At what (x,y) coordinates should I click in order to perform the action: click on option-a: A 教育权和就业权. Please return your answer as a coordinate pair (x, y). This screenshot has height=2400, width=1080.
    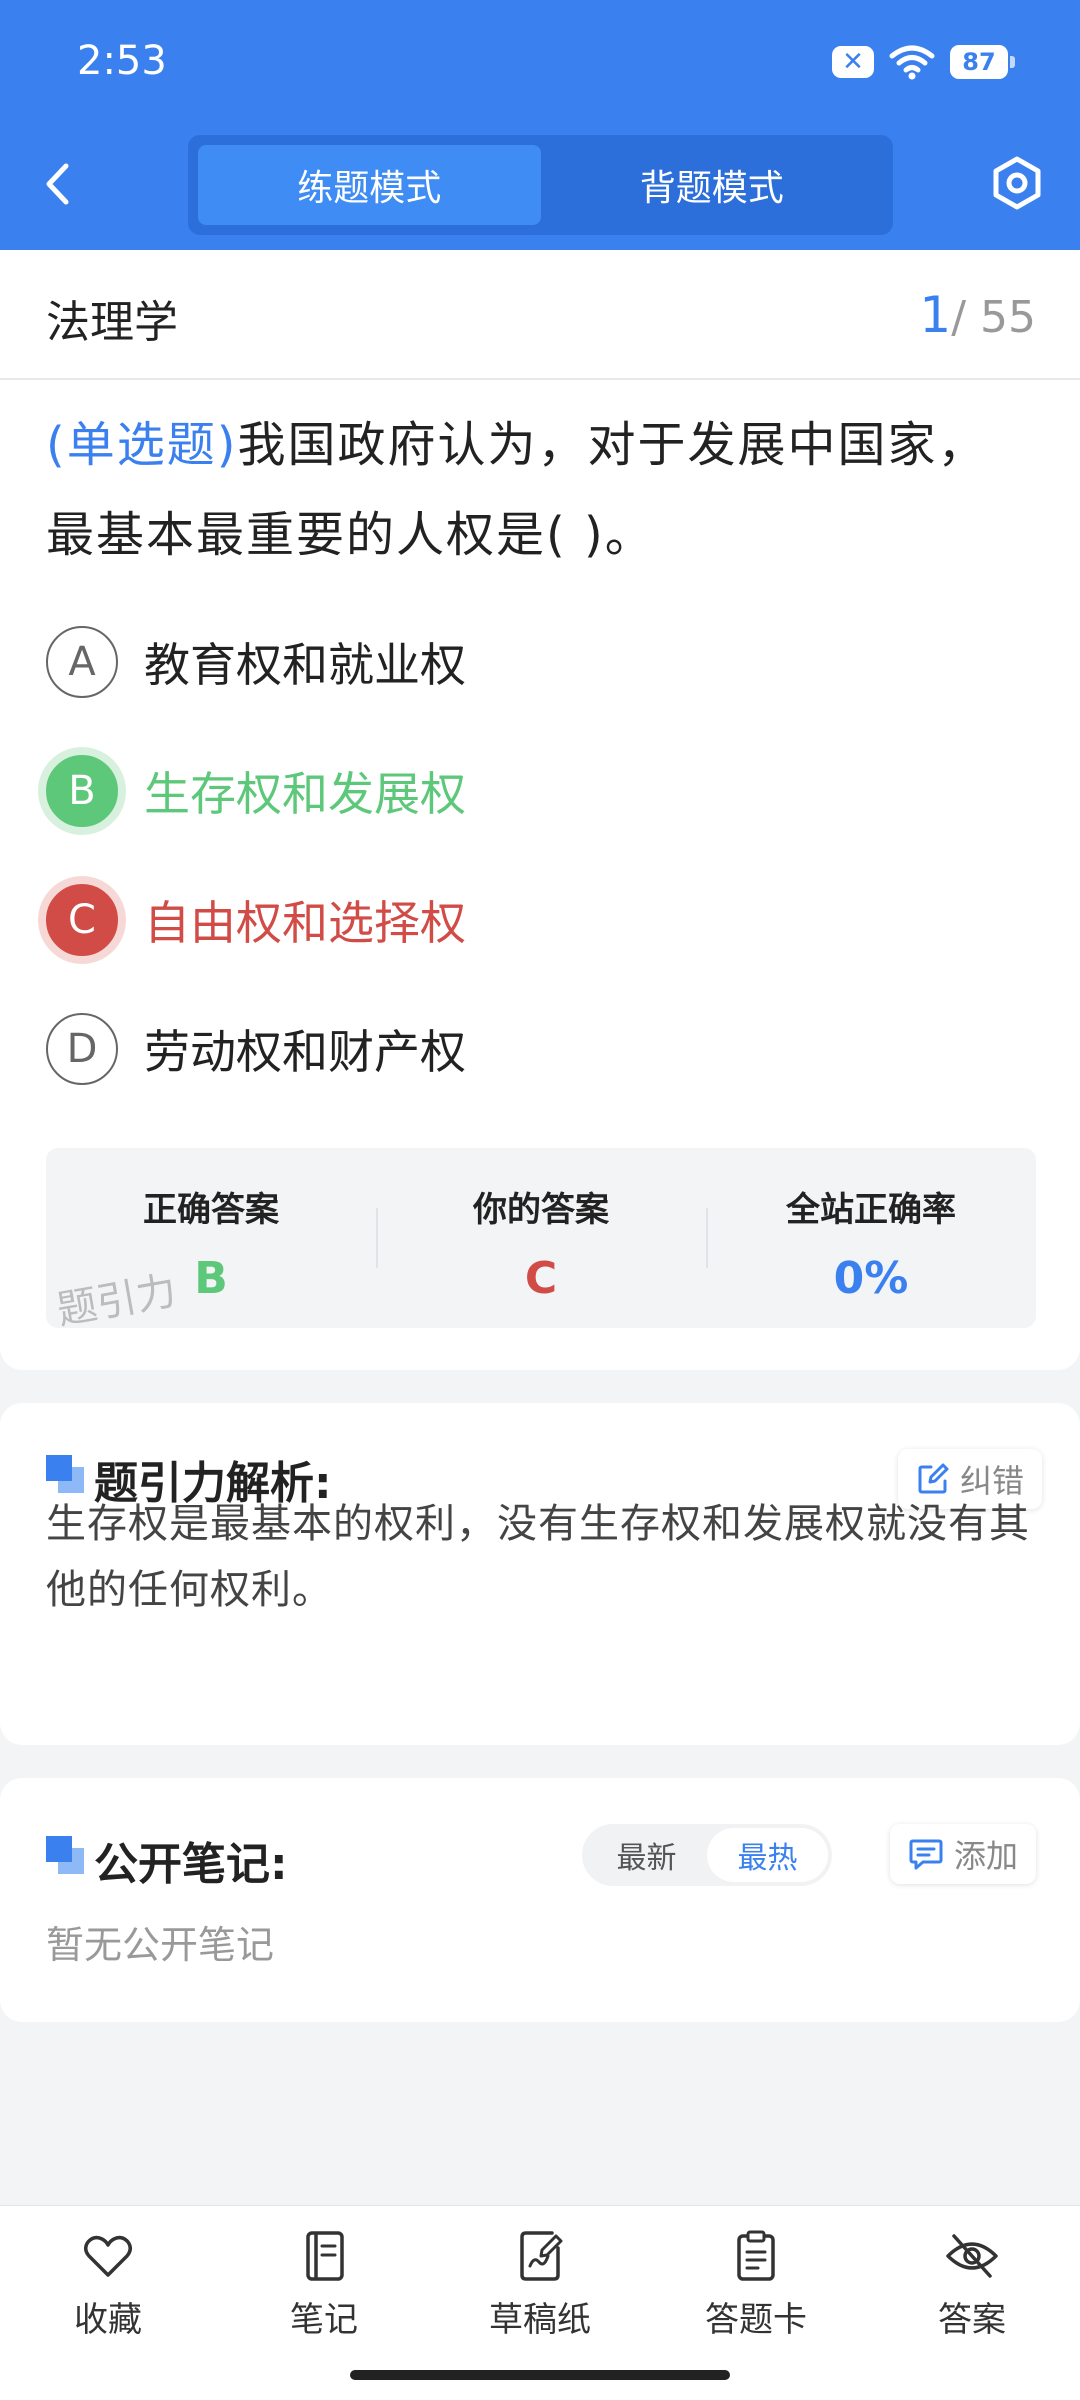
    Looking at the image, I should click on (256, 662).